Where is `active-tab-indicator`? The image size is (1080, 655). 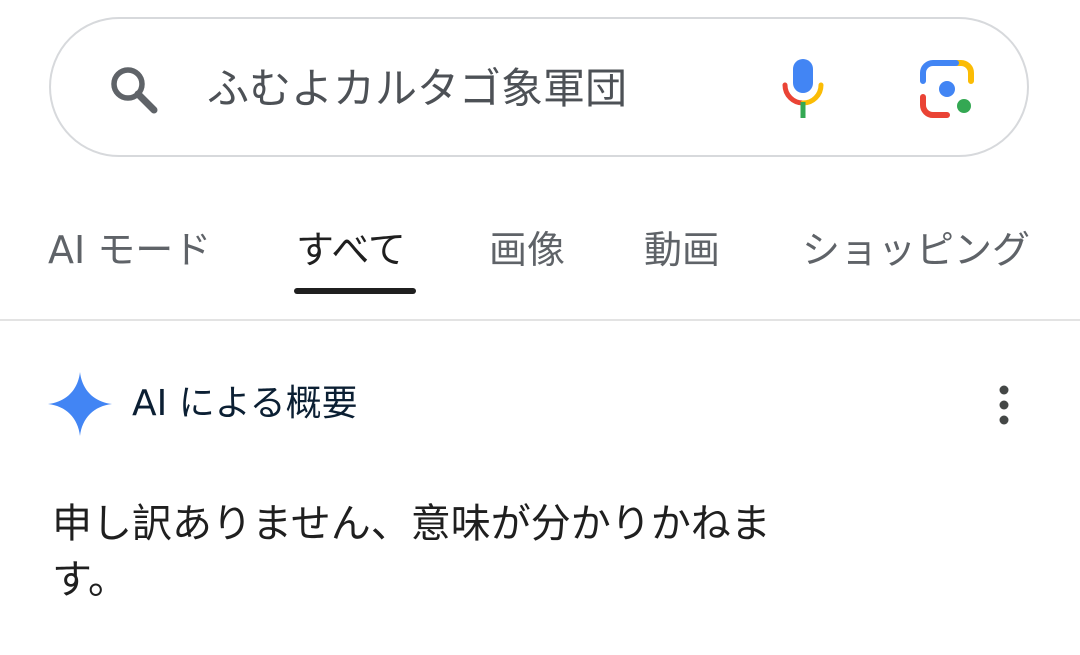
active-tab-indicator is located at coordinates (355, 291).